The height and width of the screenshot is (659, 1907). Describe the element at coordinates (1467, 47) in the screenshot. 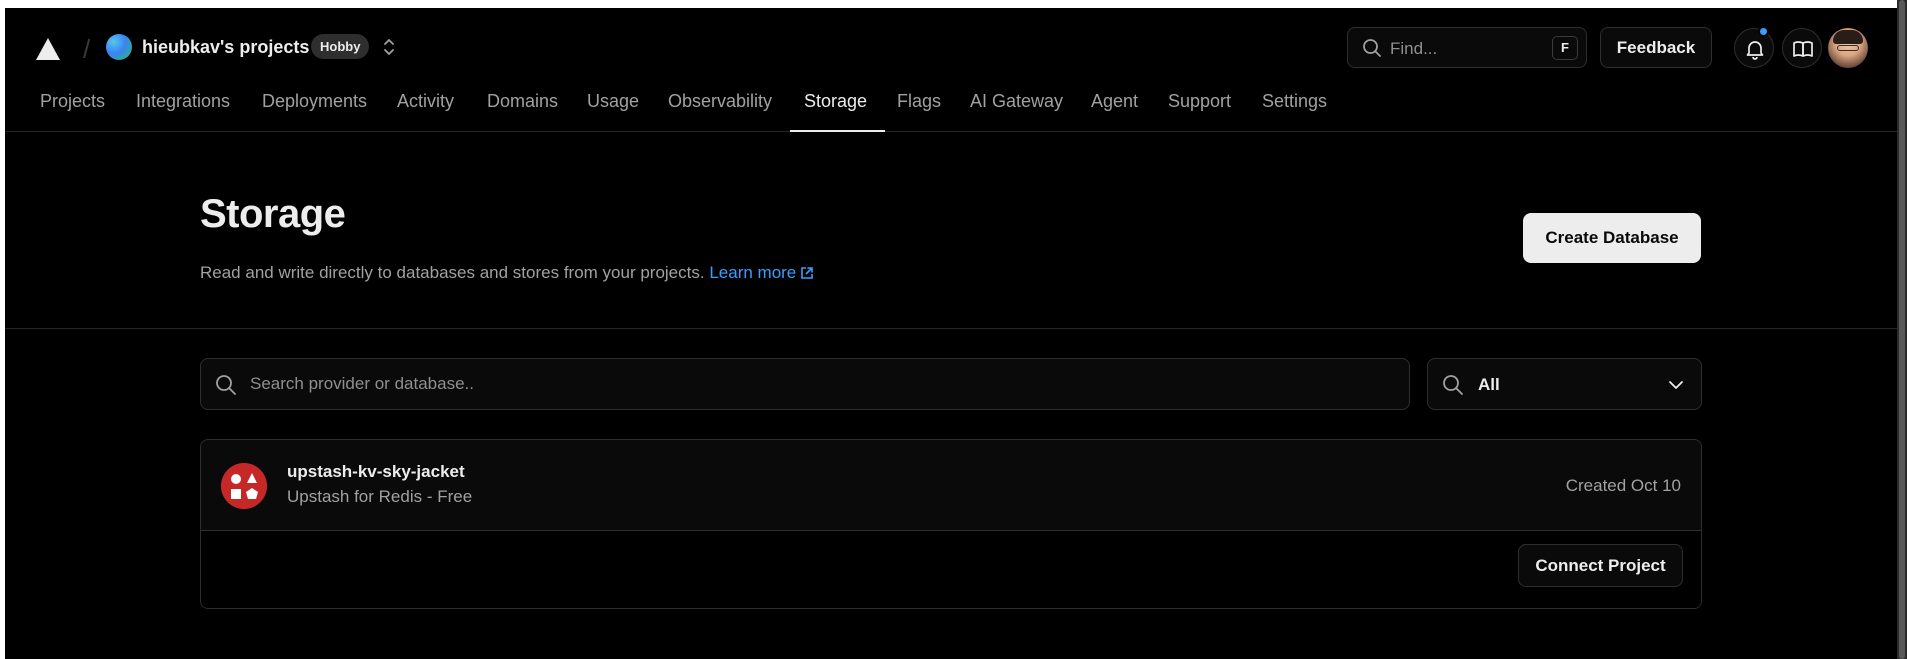

I see `find-input: Find... F` at that location.